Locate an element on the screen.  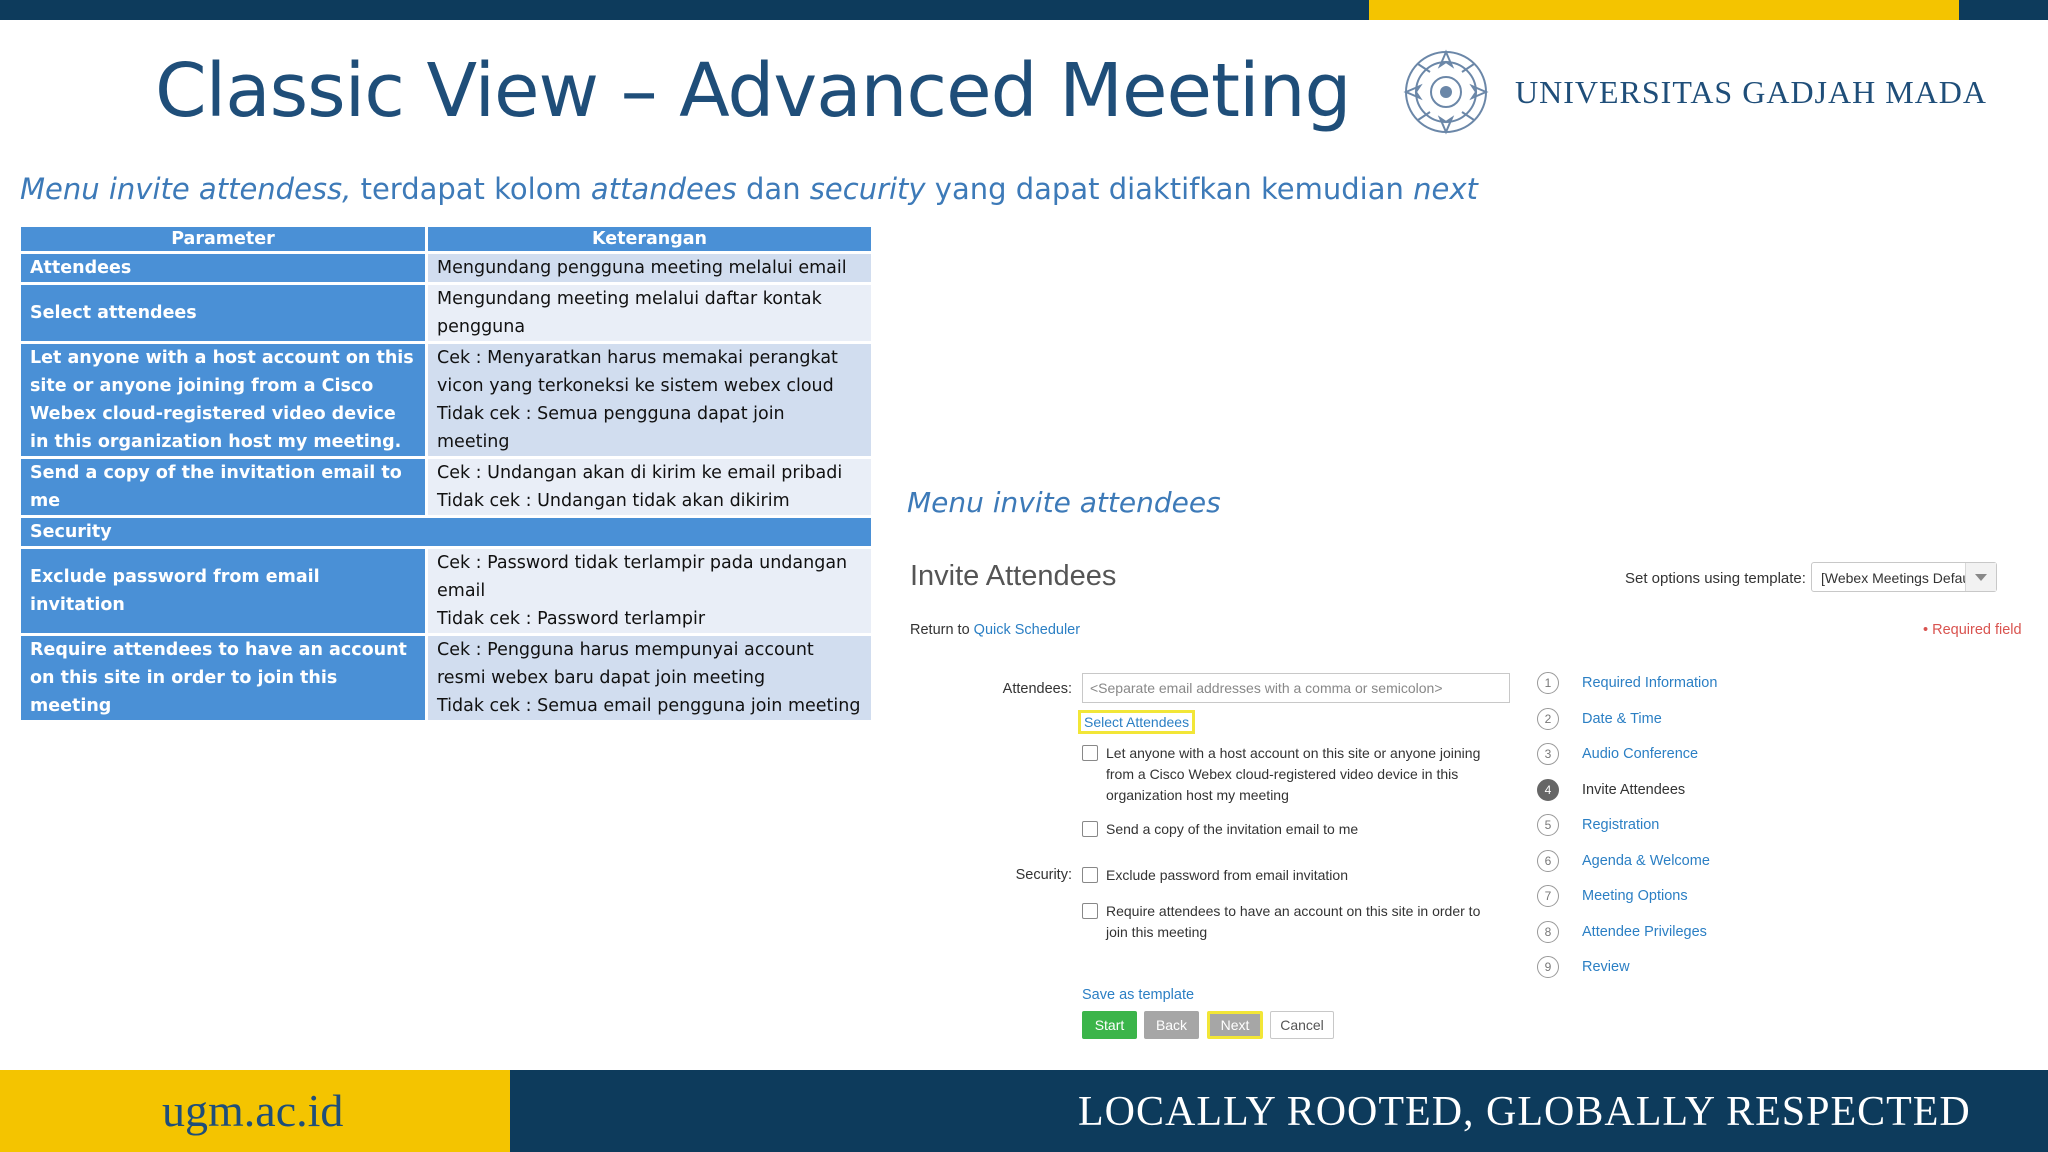
panel-title: Invite Attendees is located at coordinates (1013, 576).